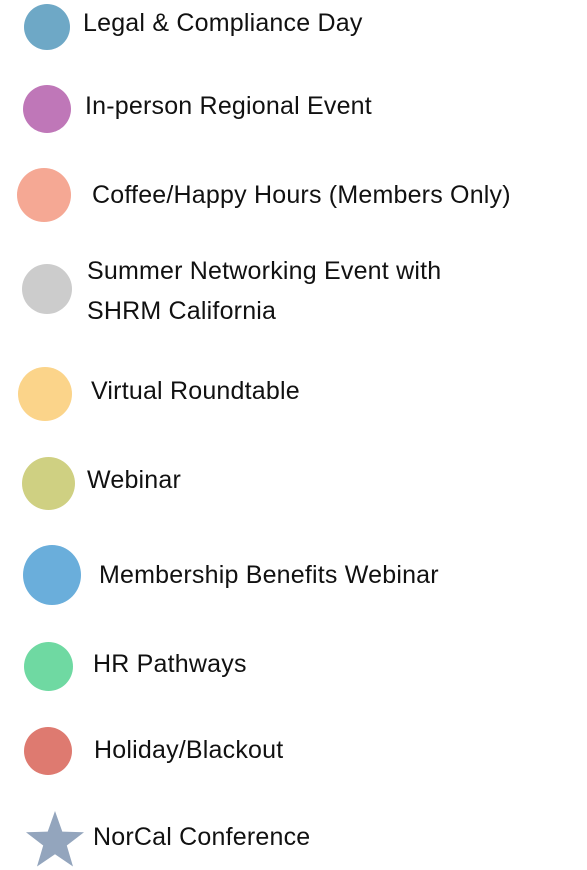  What do you see at coordinates (264, 271) in the screenshot?
I see `legend-label: Summer Networking Event with` at bounding box center [264, 271].